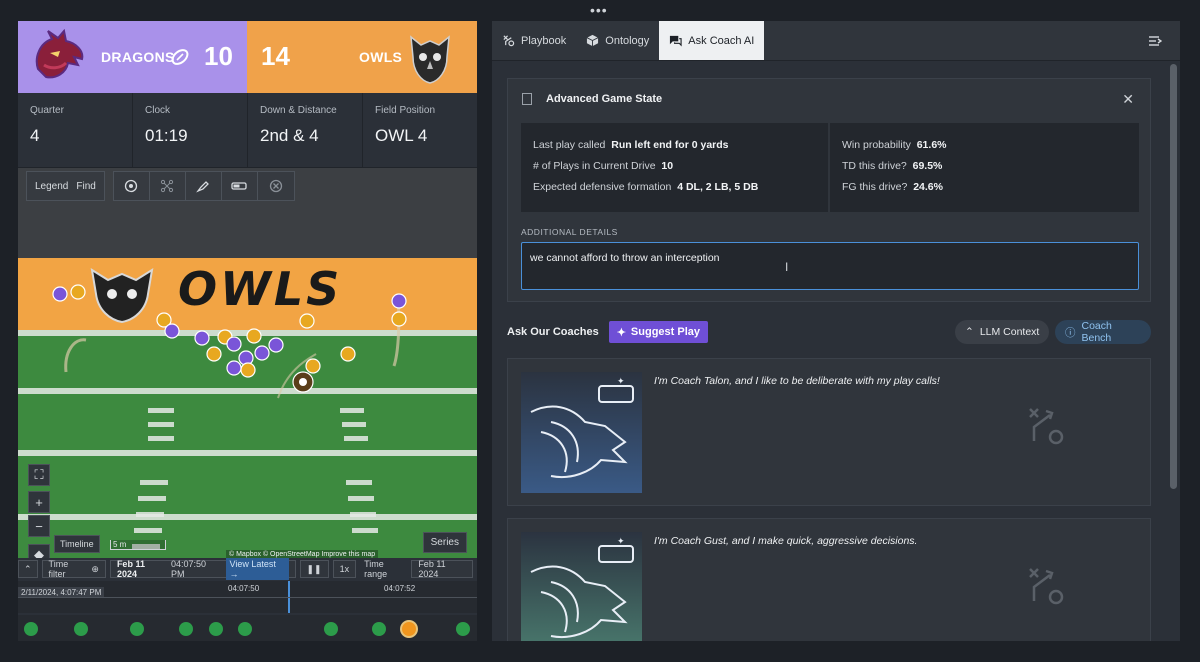  Describe the element at coordinates (180, 57) in the screenshot. I see `possession-football-icon` at that location.